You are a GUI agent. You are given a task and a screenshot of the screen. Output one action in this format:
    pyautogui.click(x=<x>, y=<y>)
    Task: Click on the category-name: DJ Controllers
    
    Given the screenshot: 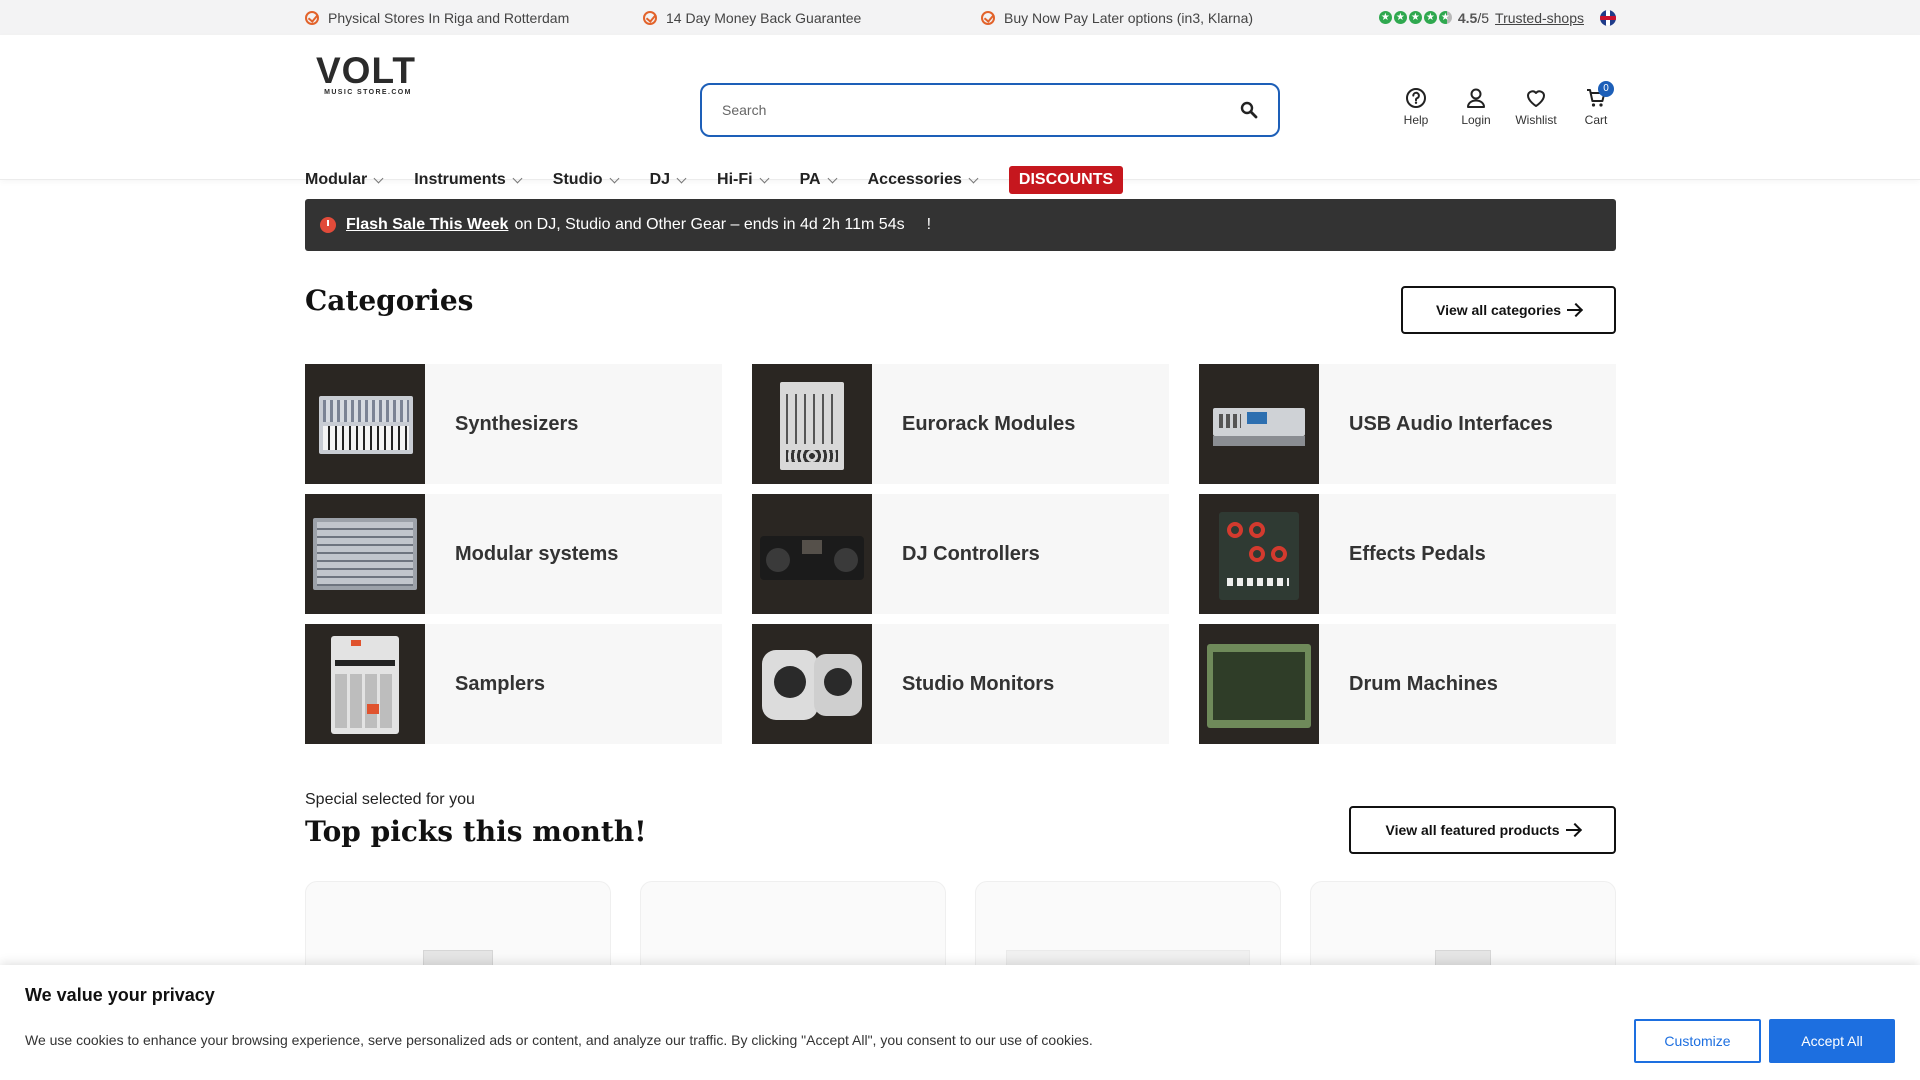 What is the action you would take?
    pyautogui.click(x=971, y=553)
    